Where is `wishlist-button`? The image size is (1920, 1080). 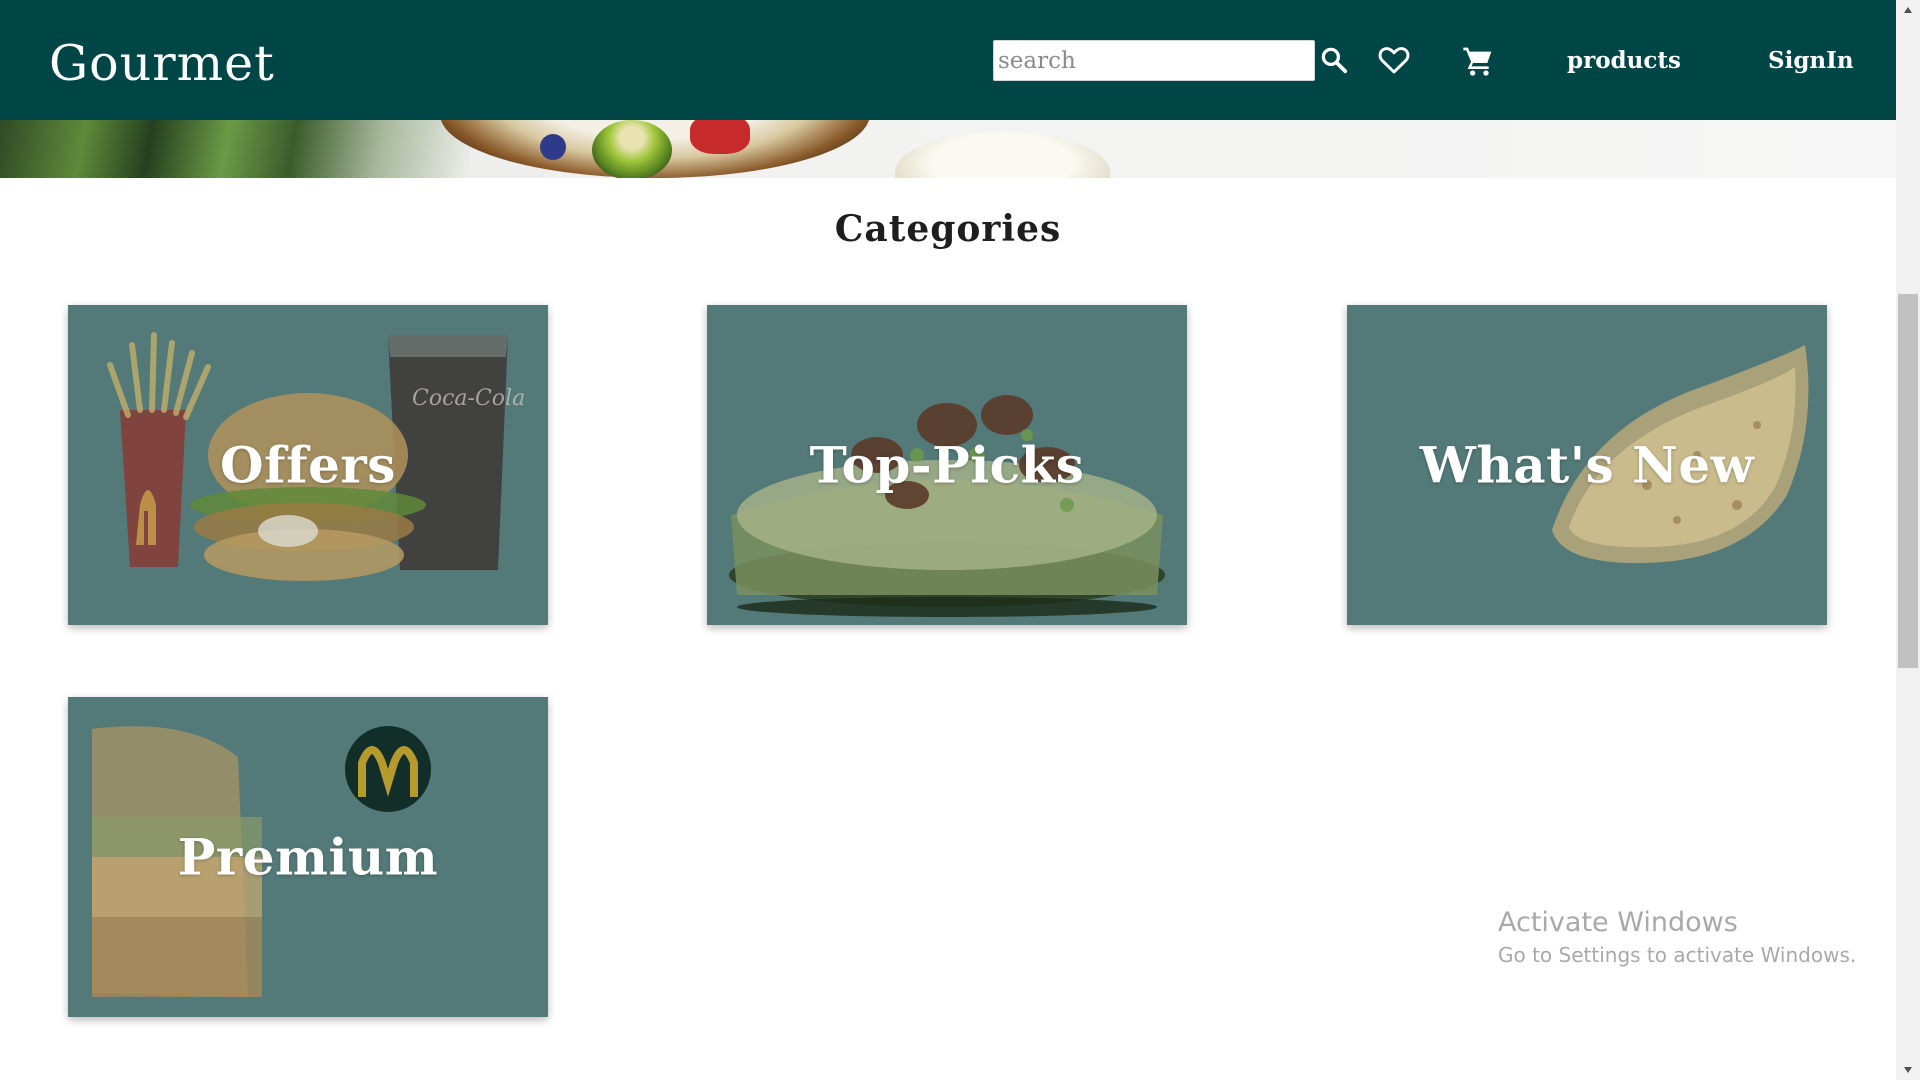 wishlist-button is located at coordinates (1394, 60).